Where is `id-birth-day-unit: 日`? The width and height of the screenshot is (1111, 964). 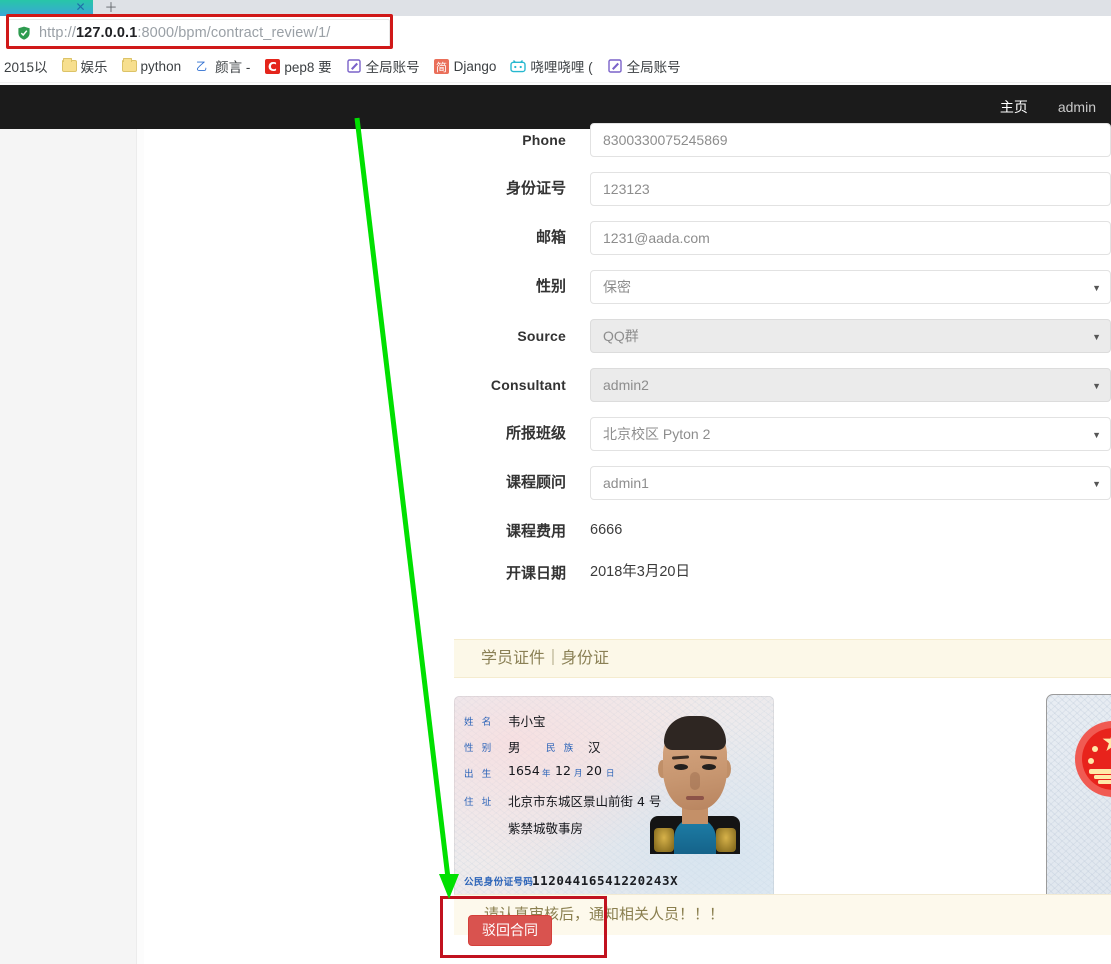 id-birth-day-unit: 日 is located at coordinates (610, 774).